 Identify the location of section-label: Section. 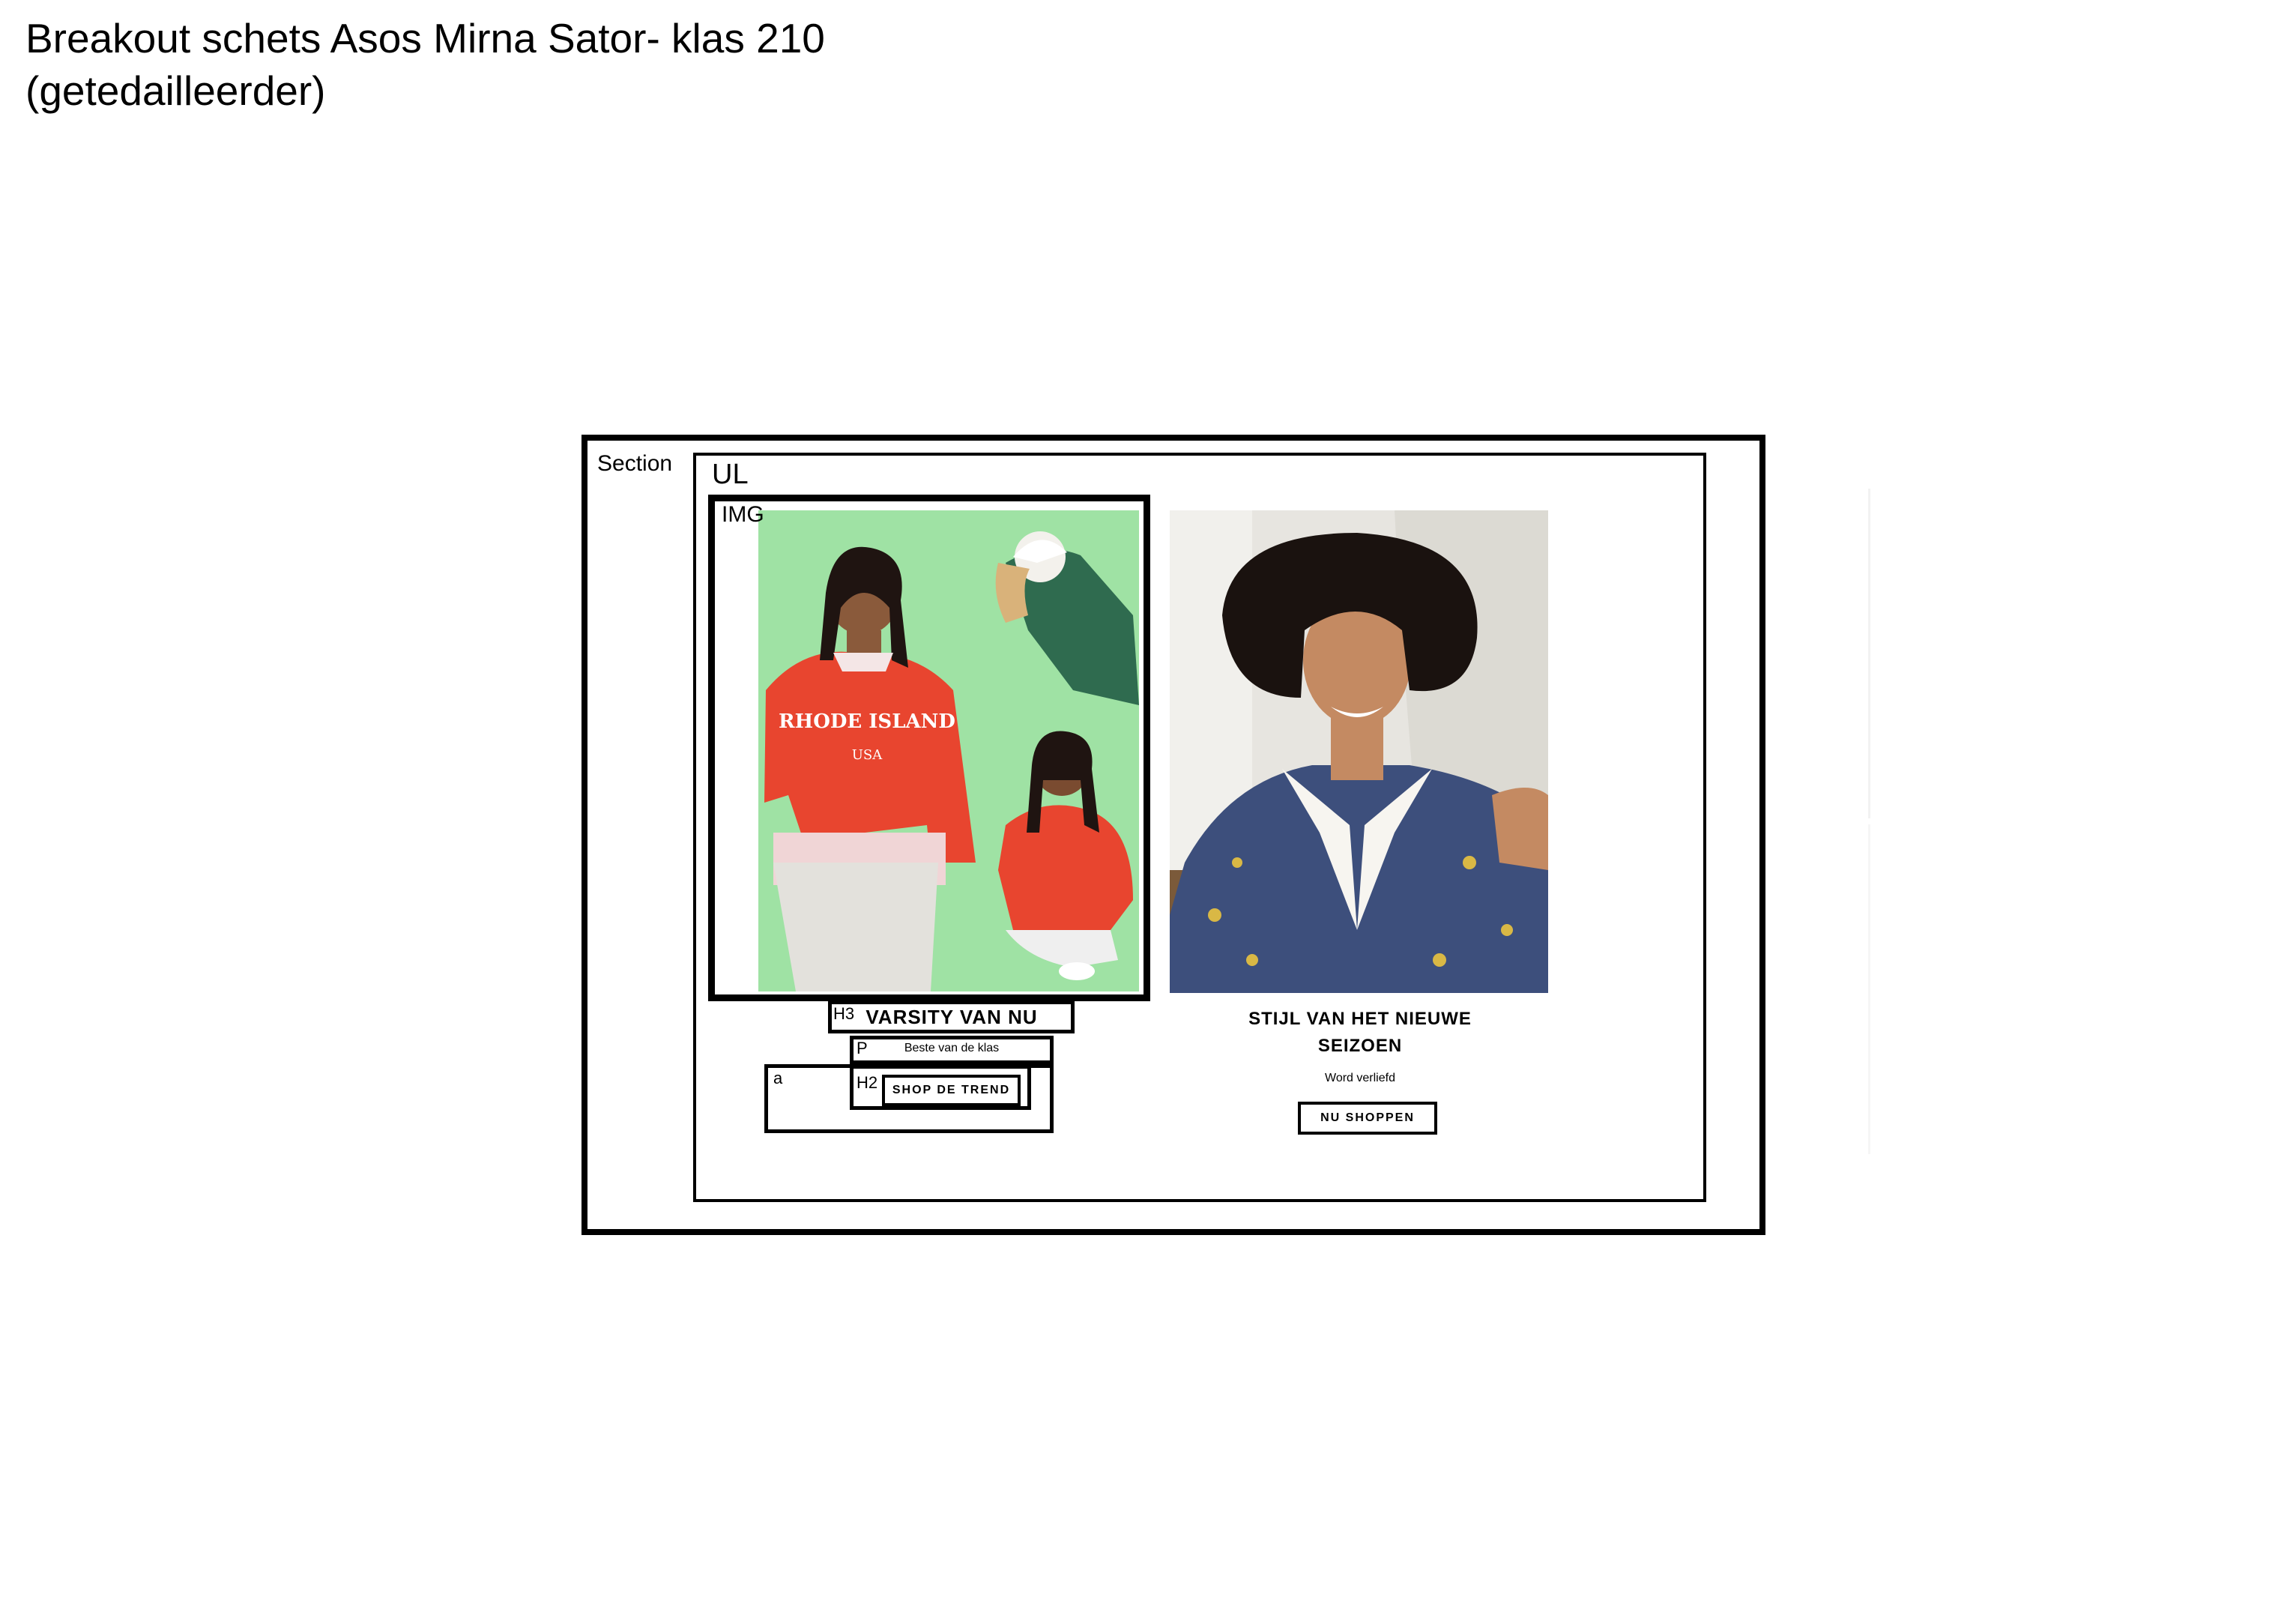
(635, 463).